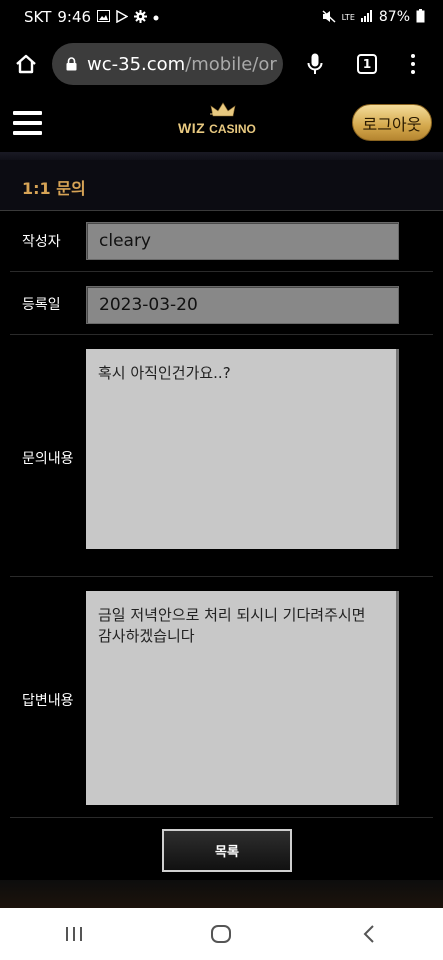  I want to click on lock-icon, so click(71, 64).